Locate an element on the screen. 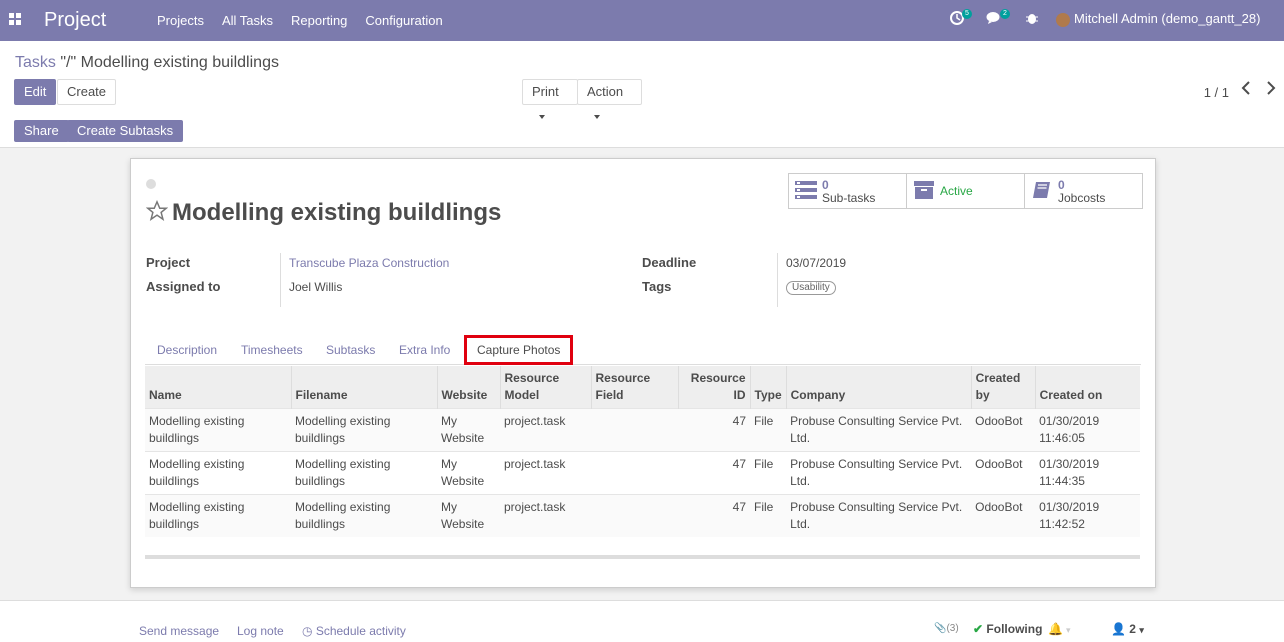 The height and width of the screenshot is (642, 1284). action-dropdown: Action is located at coordinates (609, 99).